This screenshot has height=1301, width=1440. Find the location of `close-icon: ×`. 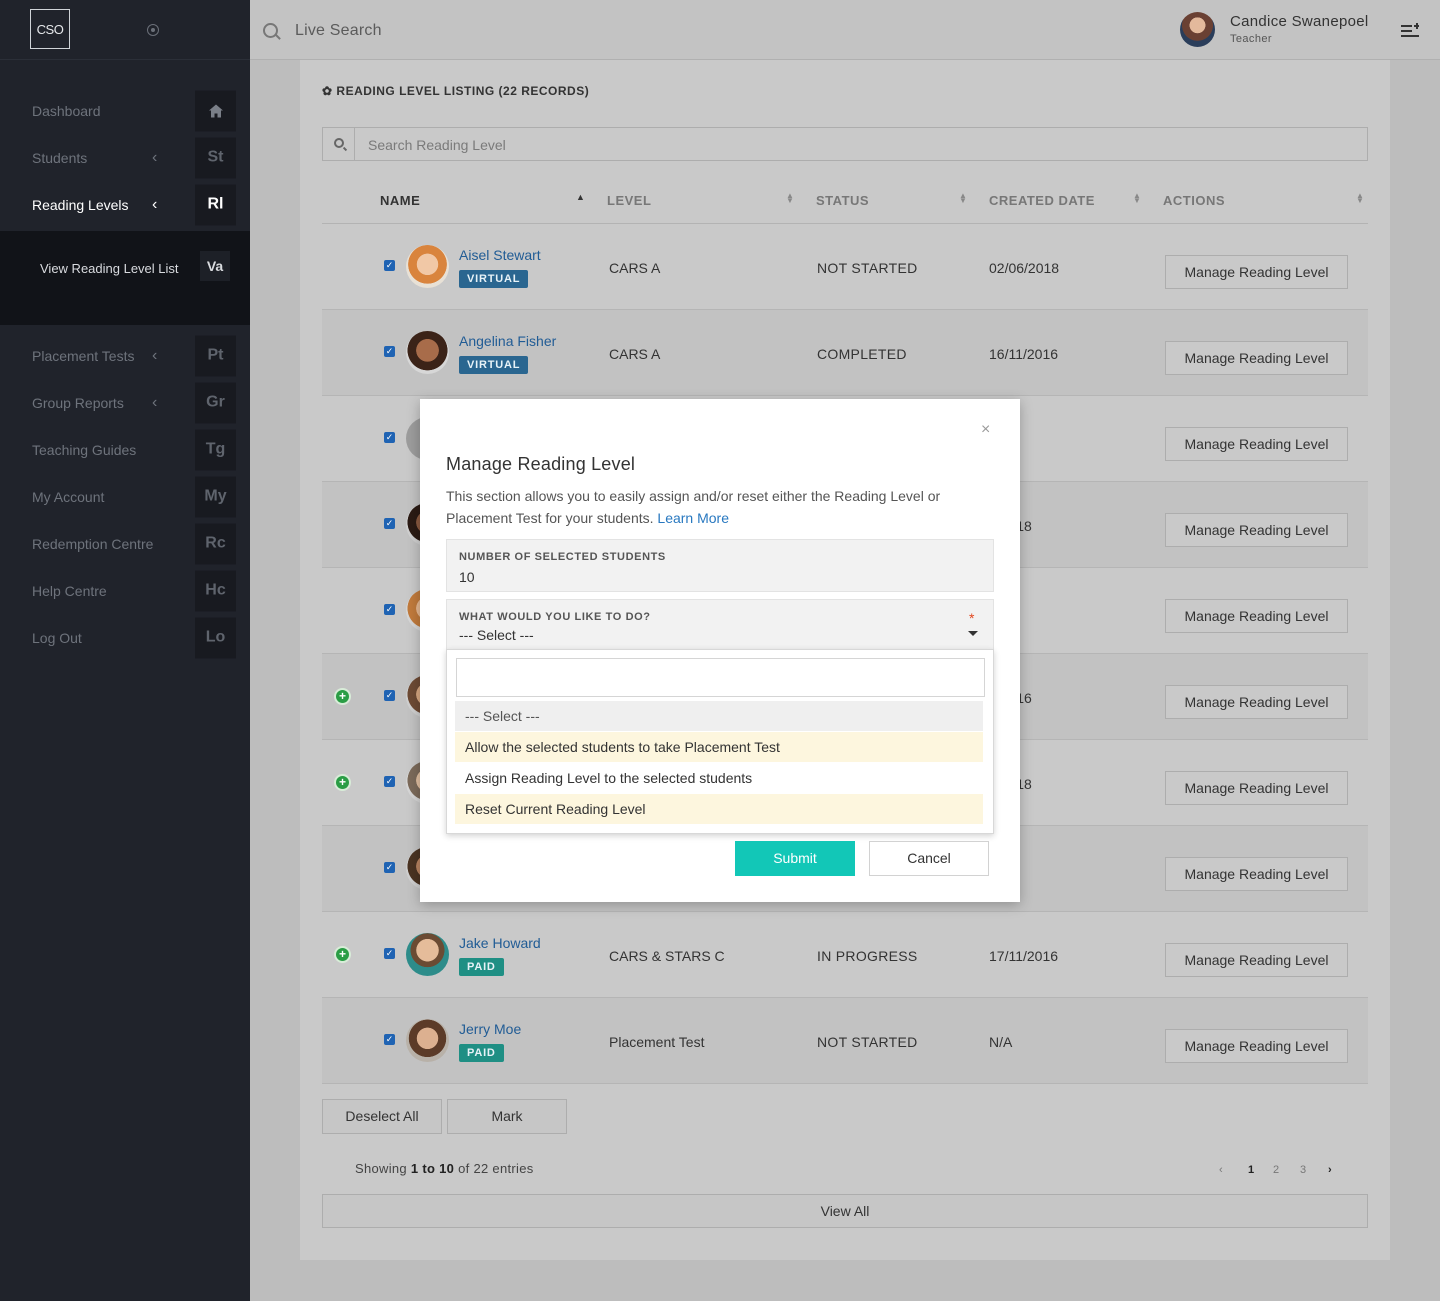

close-icon: × is located at coordinates (985, 430).